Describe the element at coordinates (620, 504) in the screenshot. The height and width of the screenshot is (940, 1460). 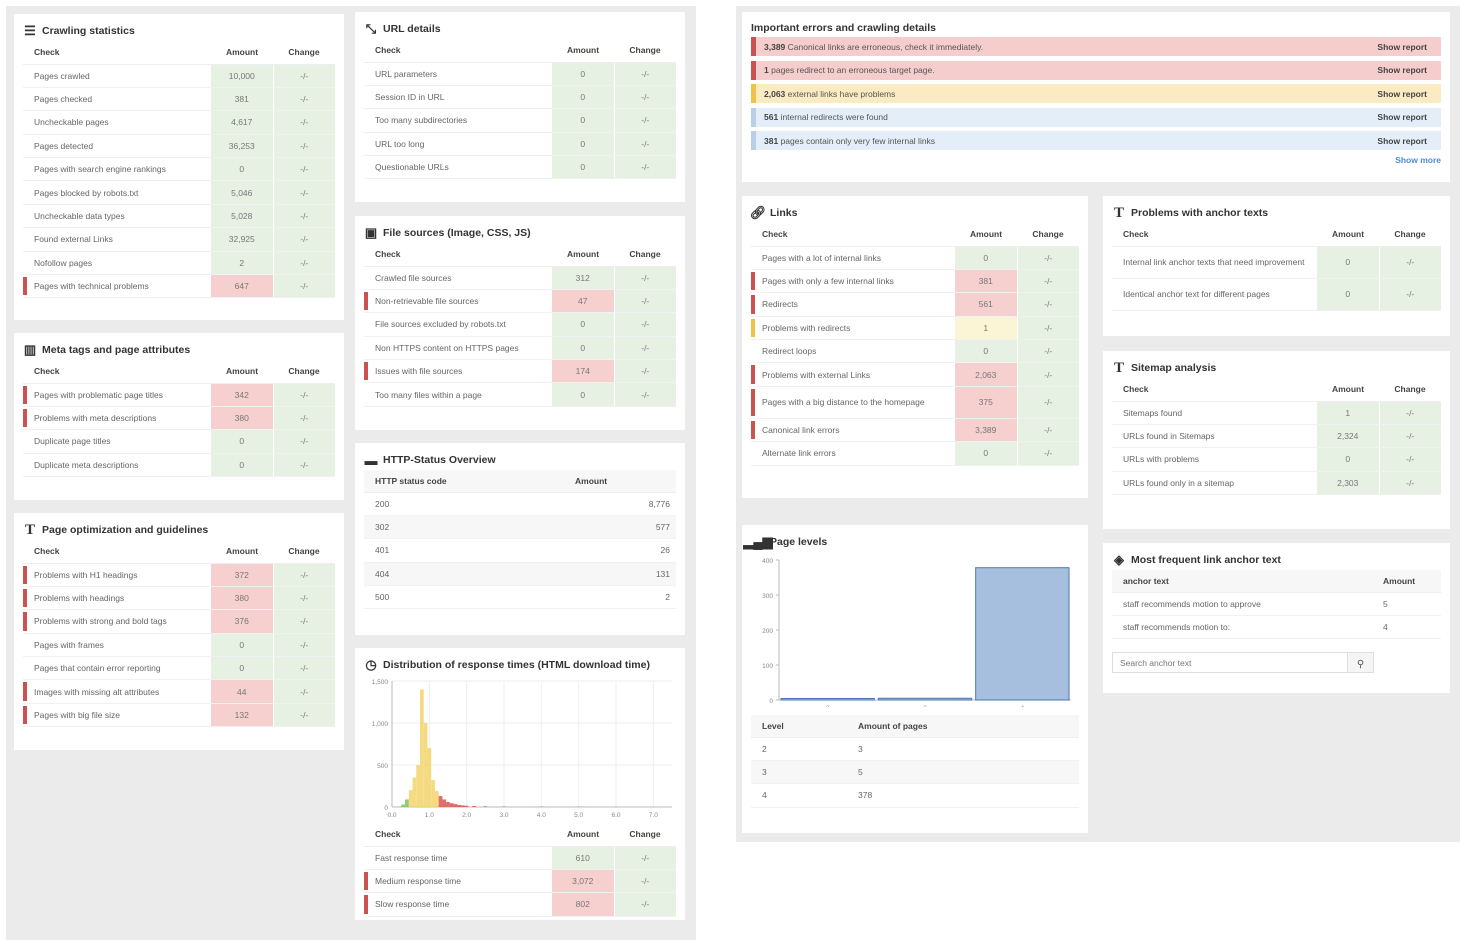
I see `status-amount-link: 8,776` at that location.